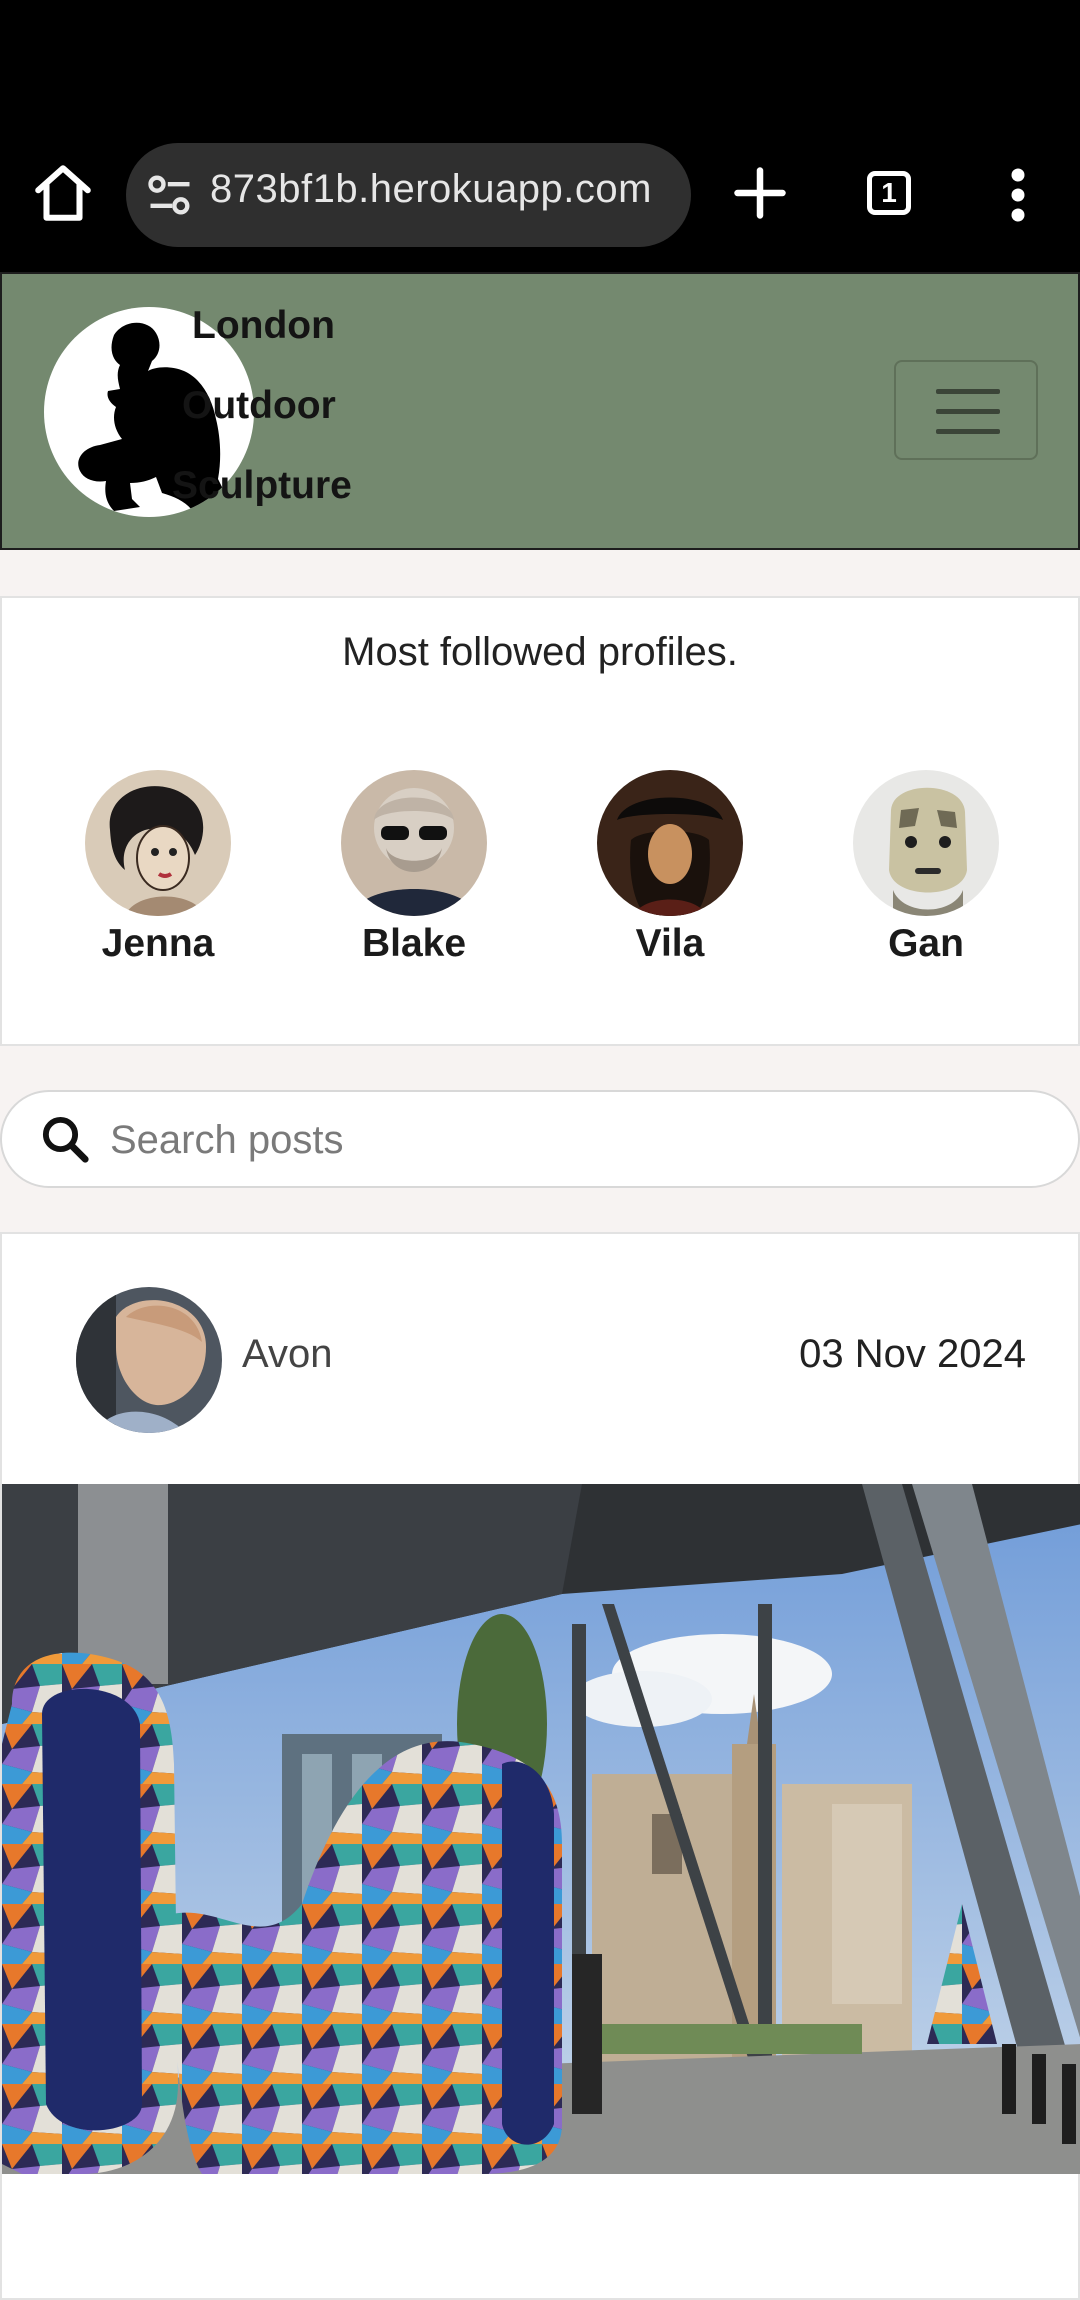 This screenshot has height=2300, width=1080. What do you see at coordinates (540, 411) in the screenshot?
I see `site-navbar: London Outdoor Sculpture` at bounding box center [540, 411].